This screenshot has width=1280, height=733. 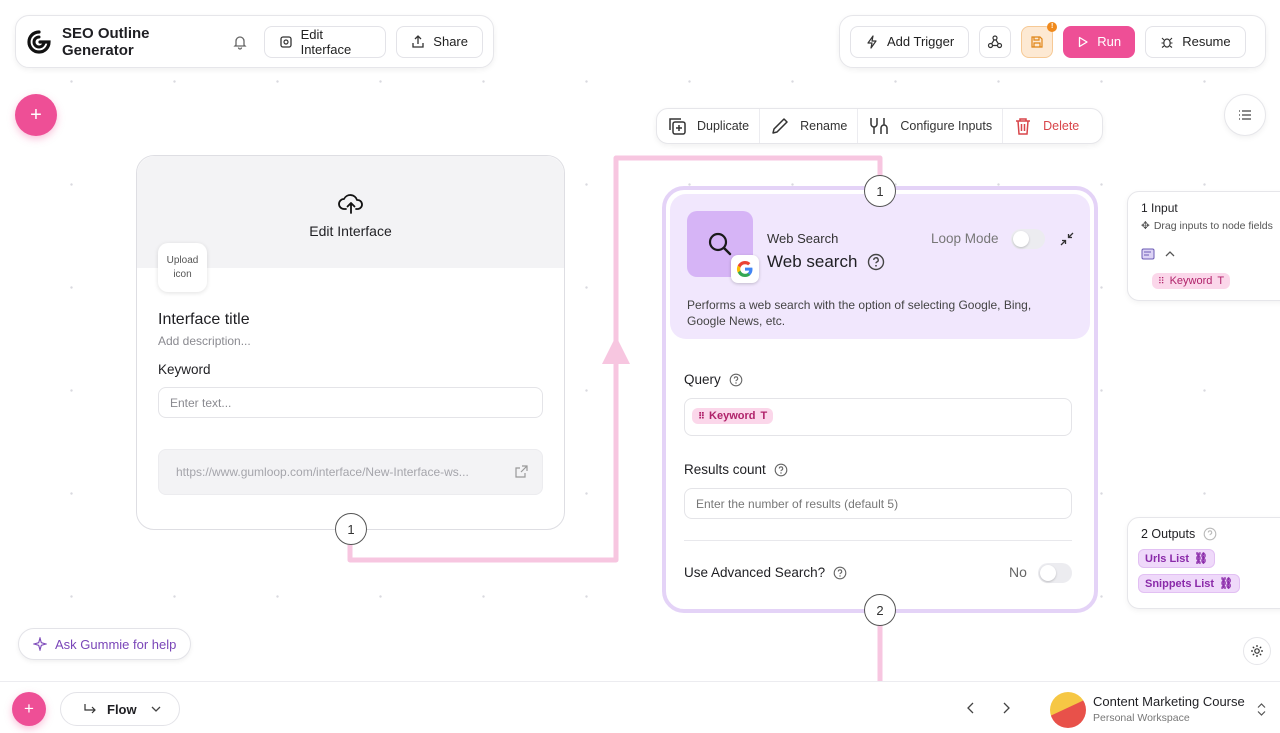 I want to click on google-icon, so click(x=745, y=269).